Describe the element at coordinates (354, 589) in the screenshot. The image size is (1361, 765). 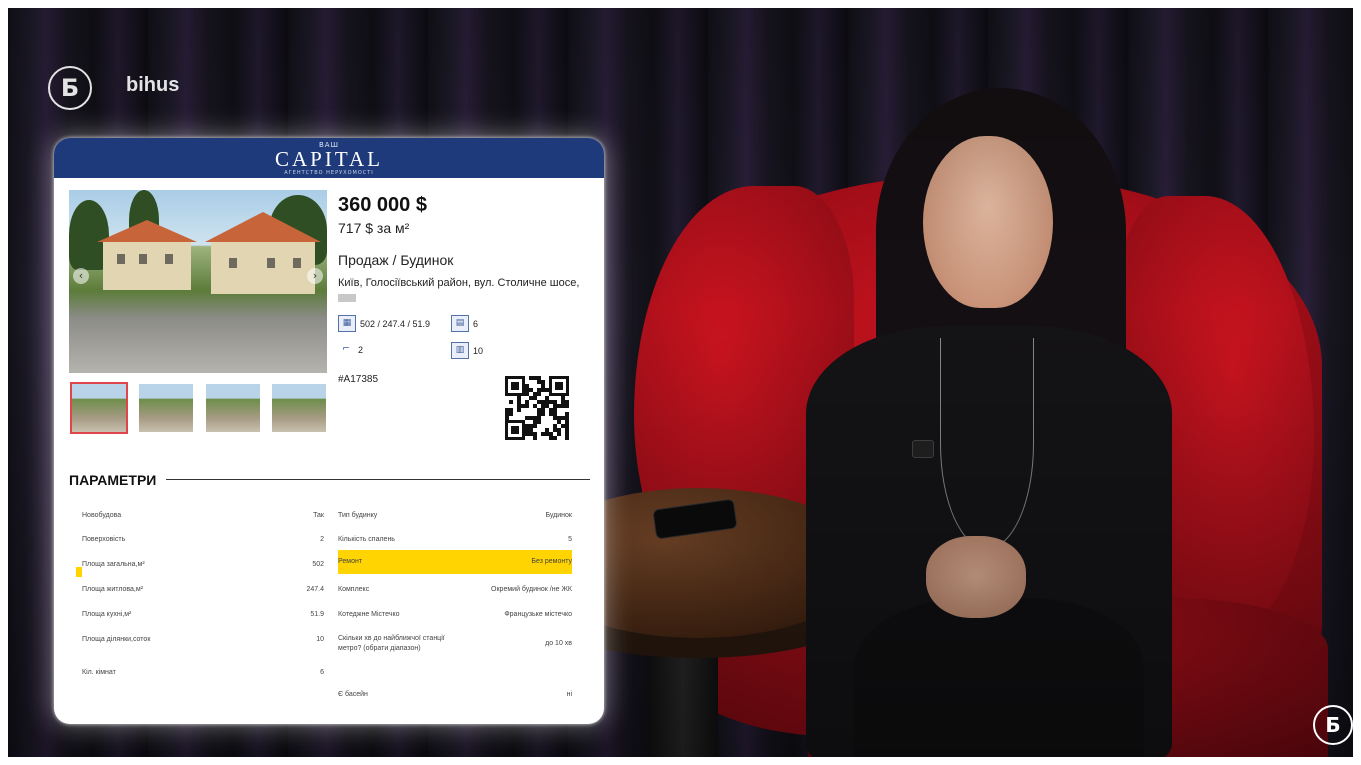
I see `param-label: Комплекс` at that location.